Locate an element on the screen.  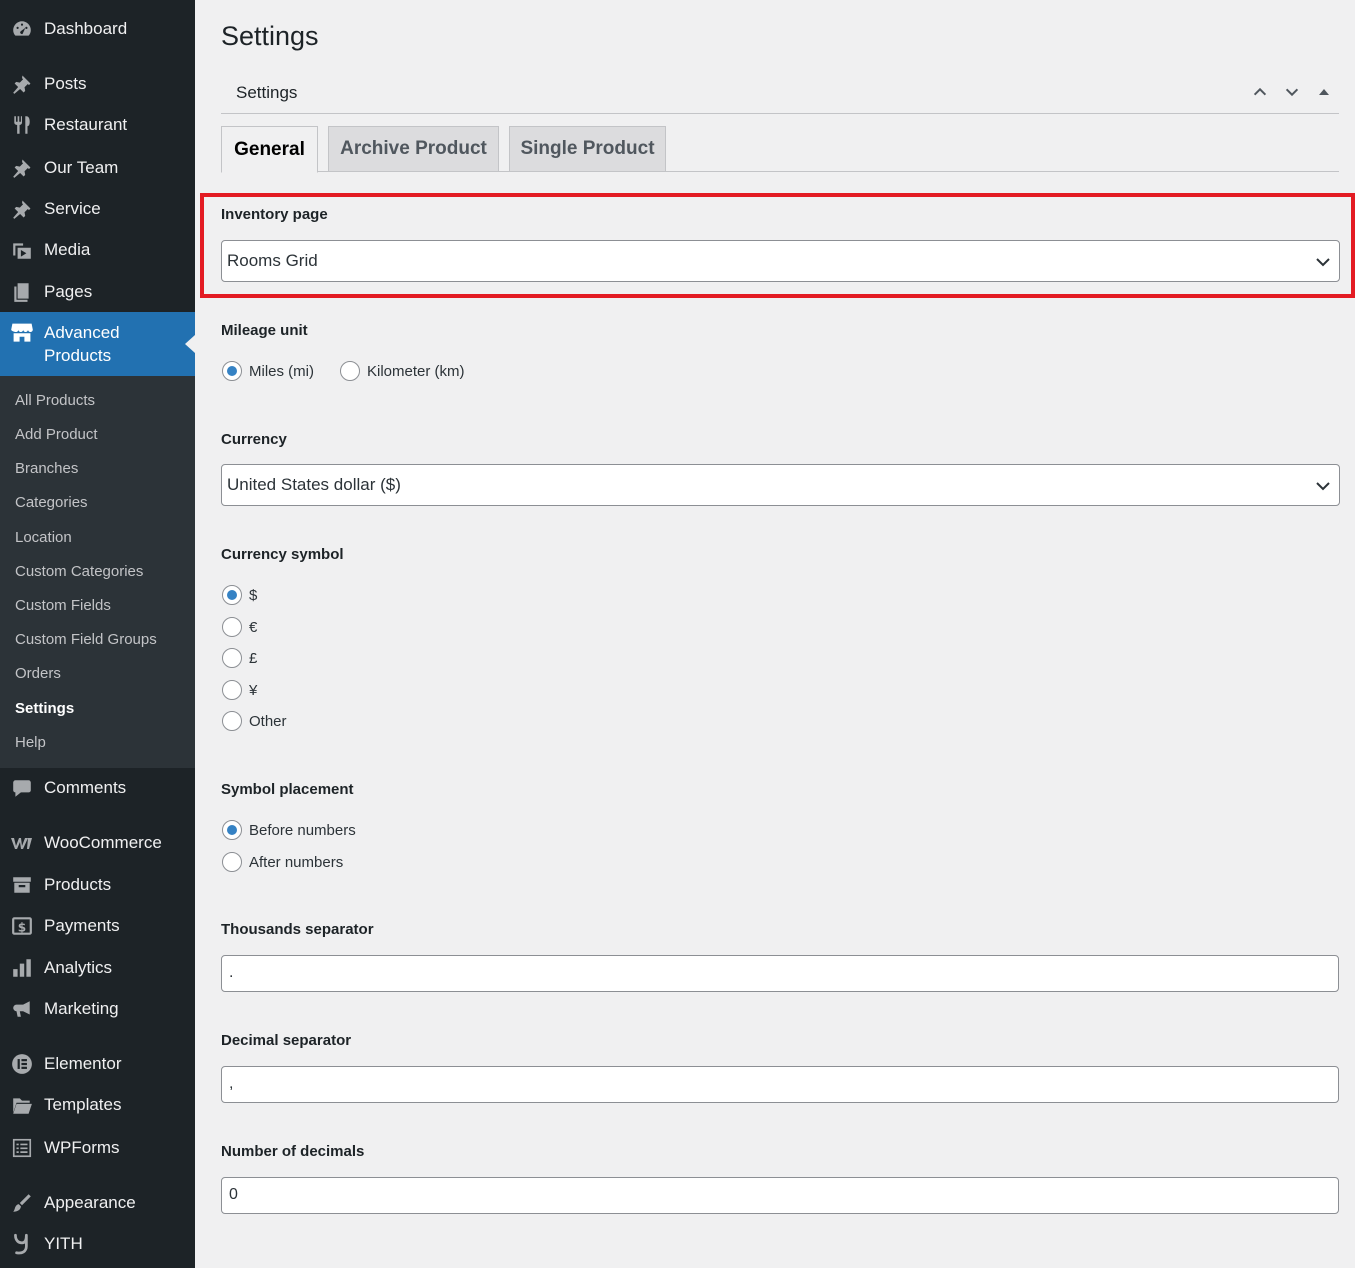
brush-icon is located at coordinates (22, 1203).